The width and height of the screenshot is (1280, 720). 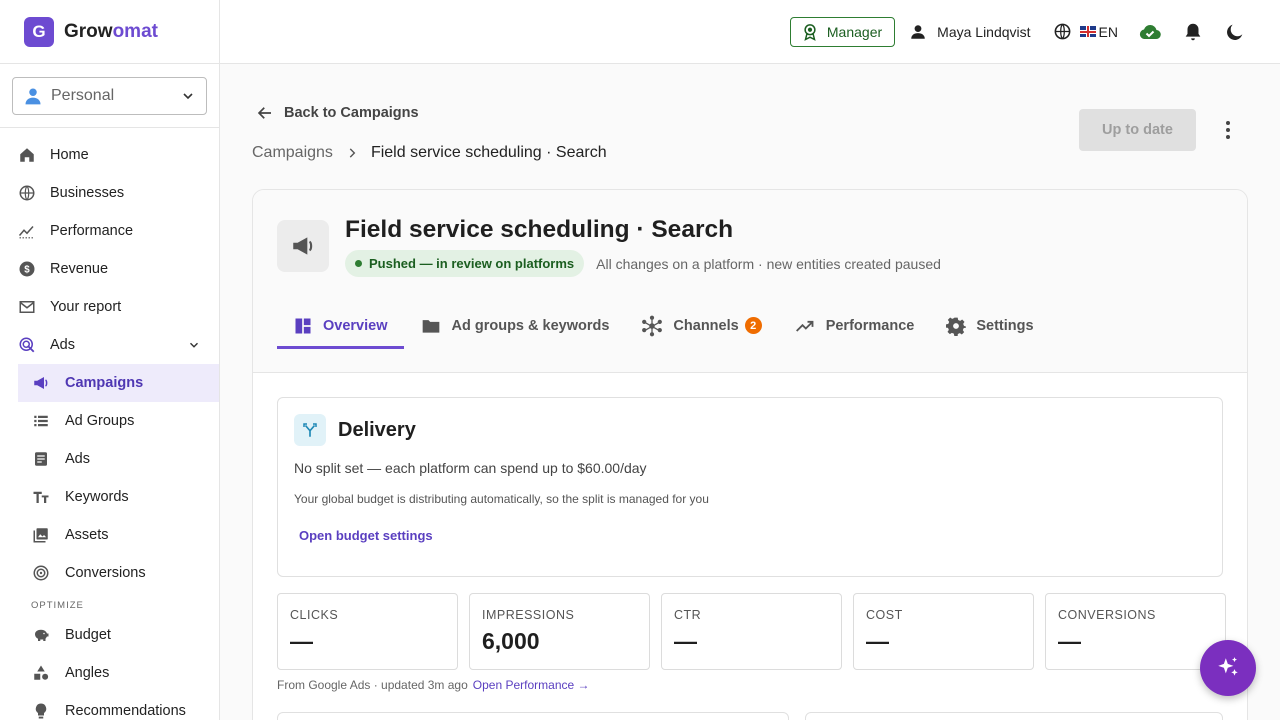 What do you see at coordinates (1228, 130) in the screenshot?
I see `more-vert-icon` at bounding box center [1228, 130].